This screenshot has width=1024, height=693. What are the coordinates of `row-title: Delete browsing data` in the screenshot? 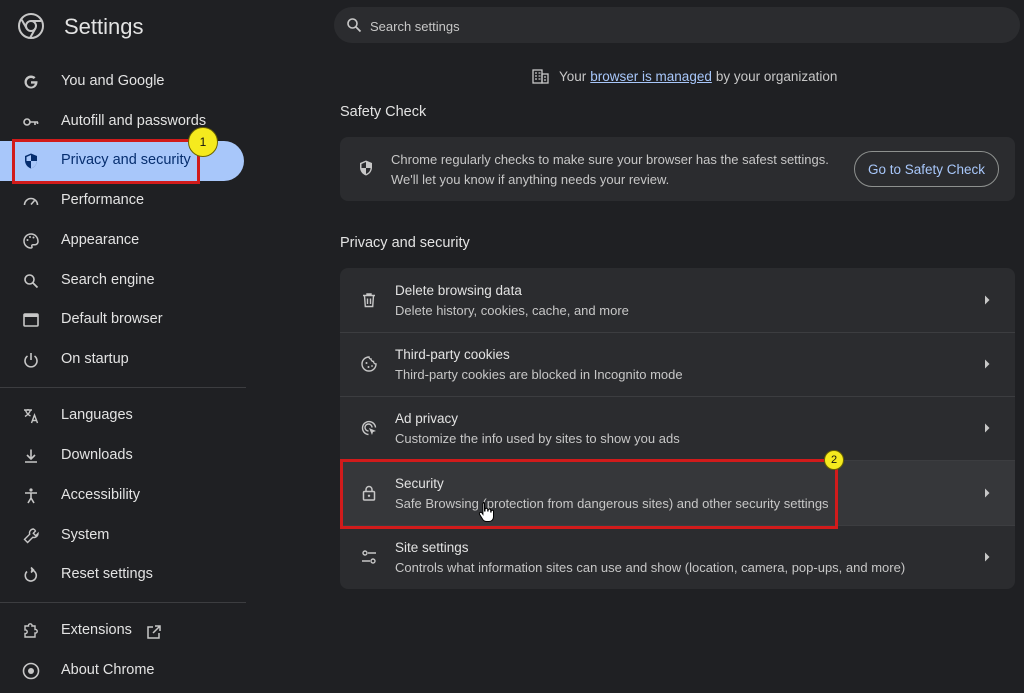 It's located at (458, 290).